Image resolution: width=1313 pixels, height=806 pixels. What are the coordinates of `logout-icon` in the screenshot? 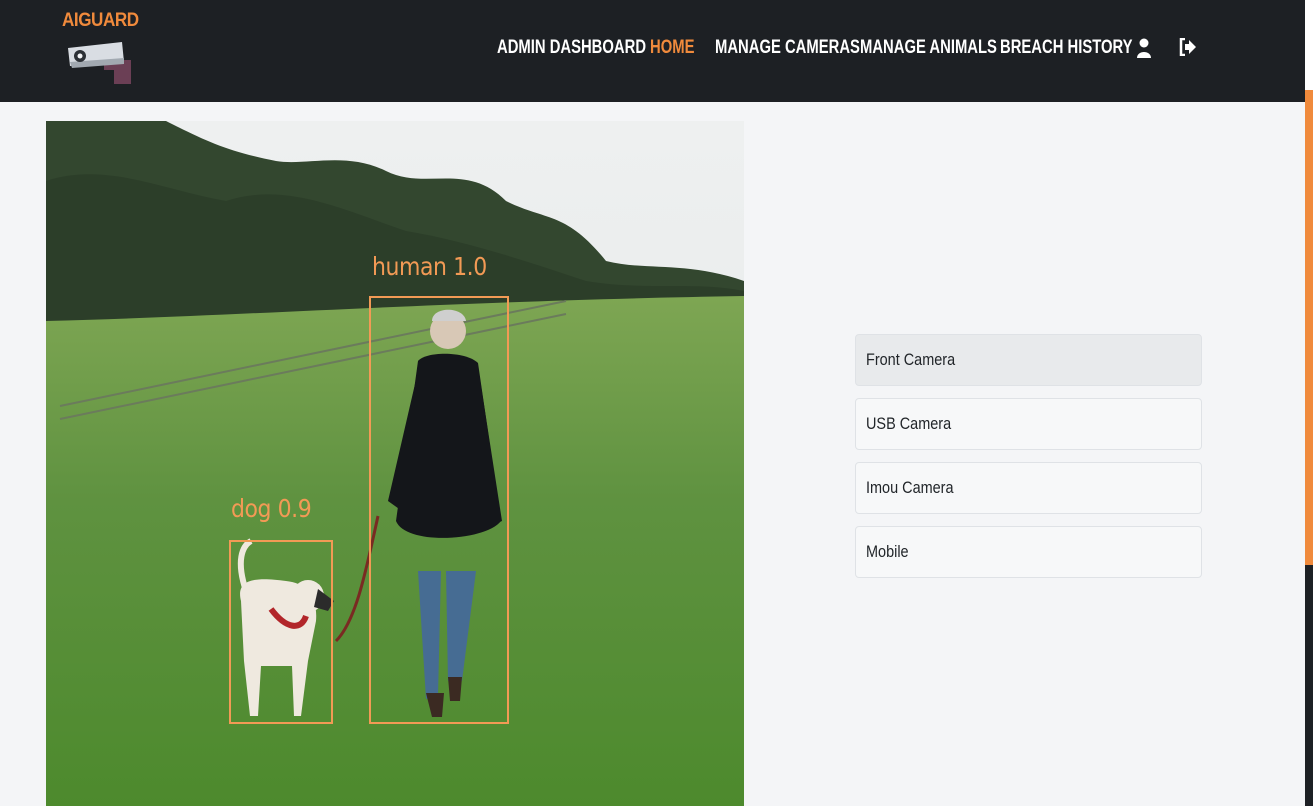 It's located at (1188, 47).